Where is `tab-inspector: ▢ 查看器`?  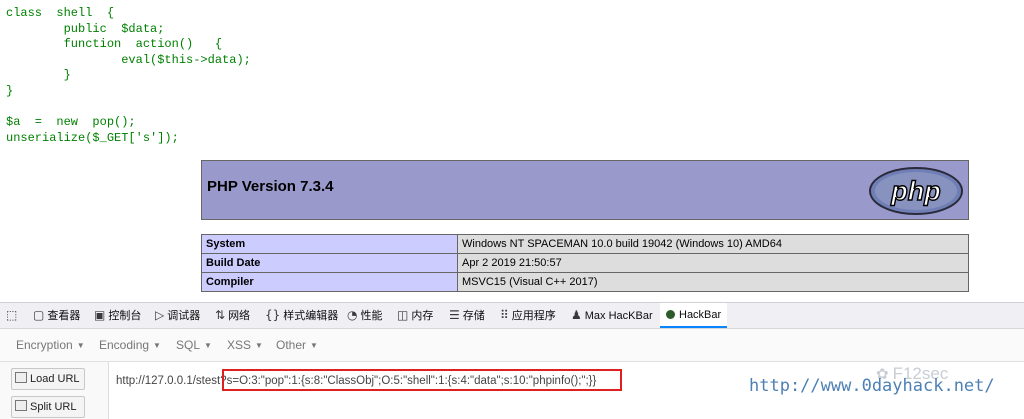
tab-inspector: ▢ 查看器 is located at coordinates (56, 315).